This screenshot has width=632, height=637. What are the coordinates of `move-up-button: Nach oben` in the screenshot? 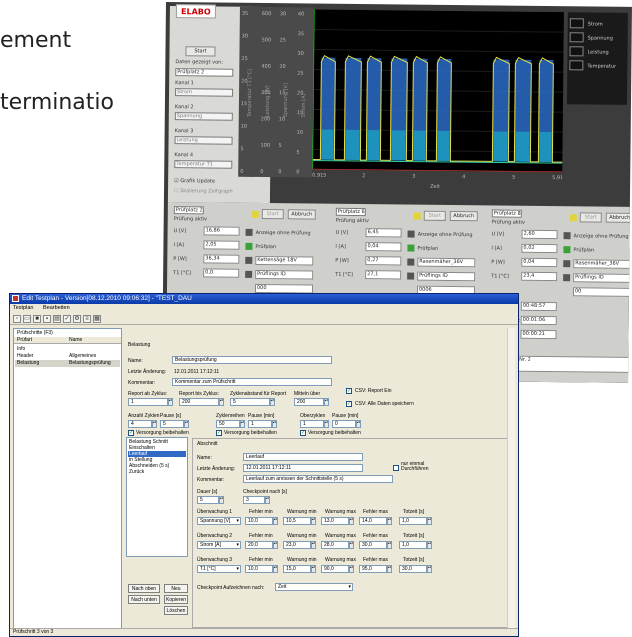 It's located at (144, 588).